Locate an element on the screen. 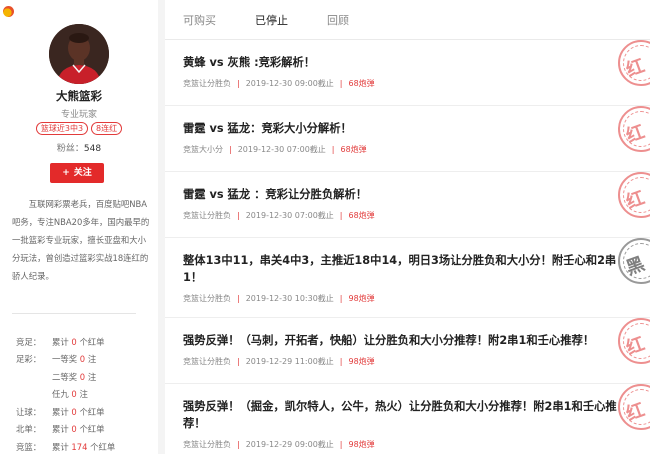 This screenshot has height=454, width=650. stat-prefix: 任九 is located at coordinates (60, 394).